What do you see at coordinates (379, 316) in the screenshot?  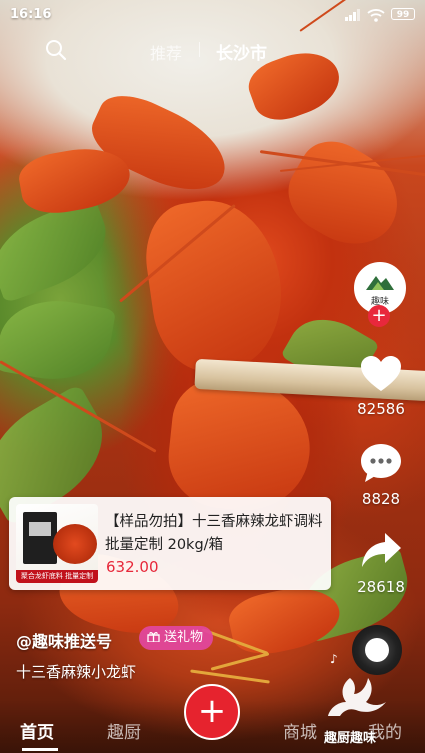 I see `follow-button: +` at bounding box center [379, 316].